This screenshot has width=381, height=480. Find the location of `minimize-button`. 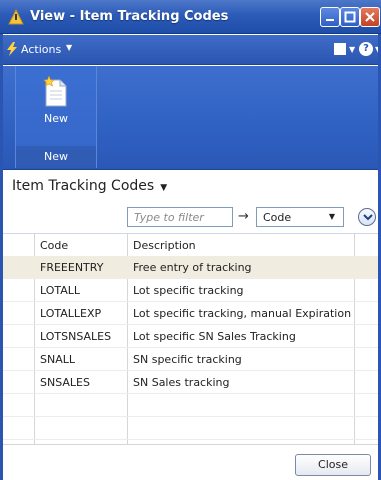

minimize-button is located at coordinates (330, 17).